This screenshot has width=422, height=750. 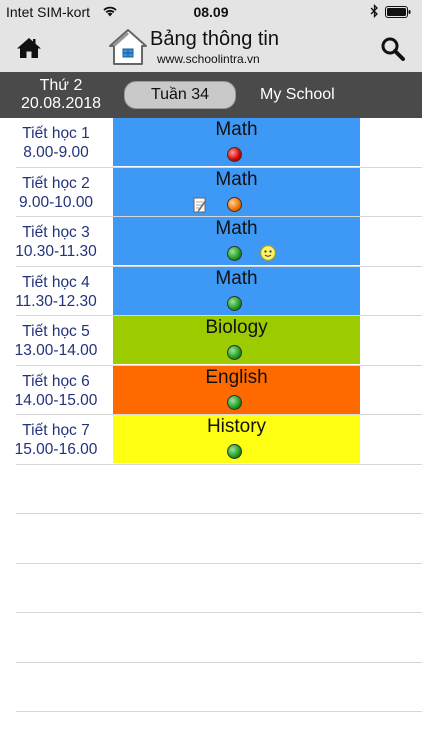 What do you see at coordinates (180, 95) in the screenshot?
I see `week-selector-button: Tuần 34` at bounding box center [180, 95].